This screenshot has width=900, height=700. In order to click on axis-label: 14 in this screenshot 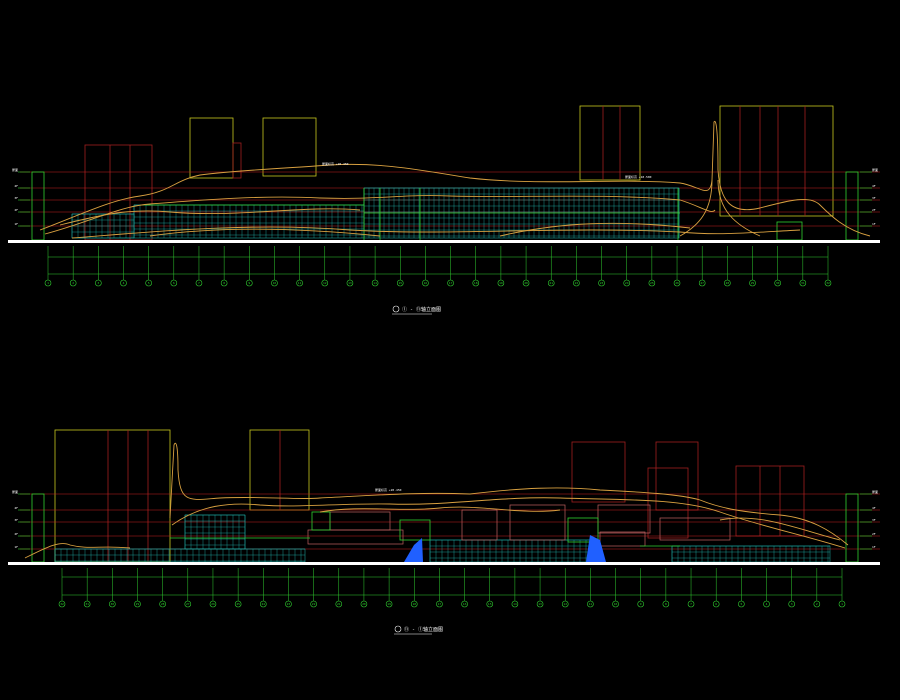, I will do `click(515, 604)`.